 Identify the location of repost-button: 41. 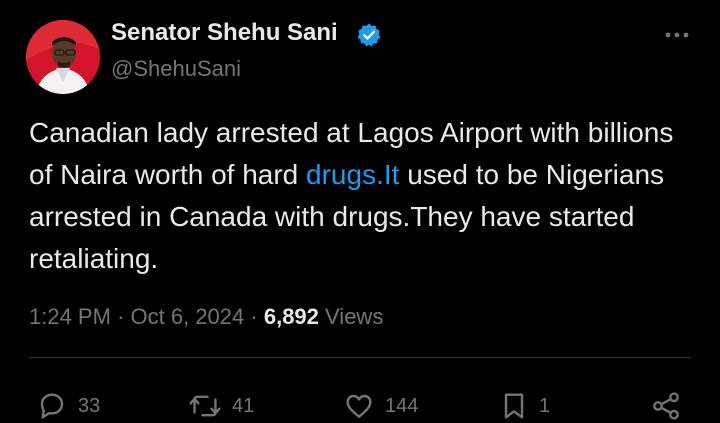
(221, 406).